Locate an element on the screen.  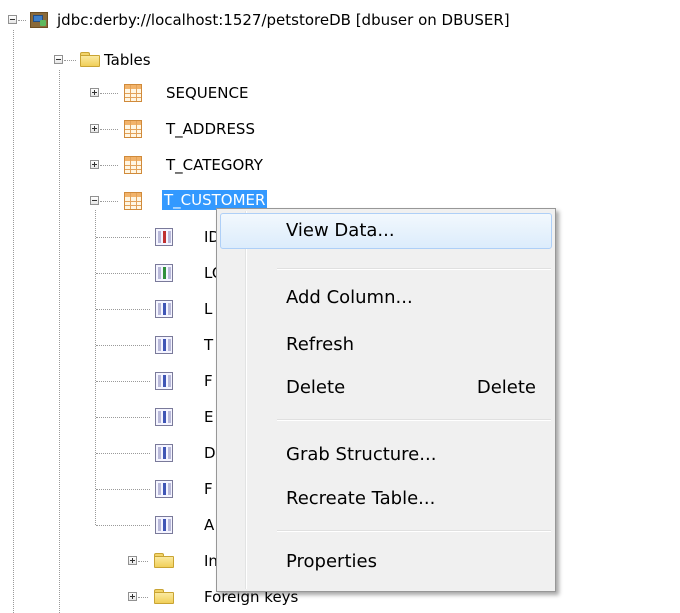
tables-folder-label: Tables is located at coordinates (127, 60).